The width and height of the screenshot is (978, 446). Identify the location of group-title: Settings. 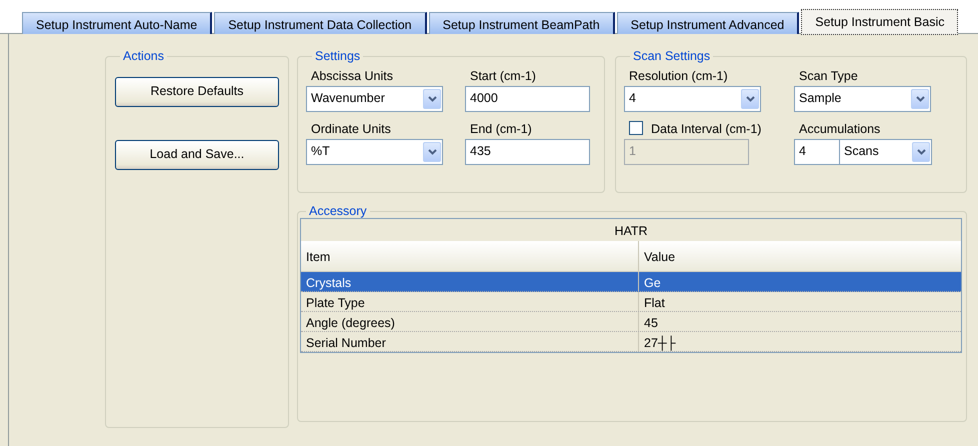
(338, 56).